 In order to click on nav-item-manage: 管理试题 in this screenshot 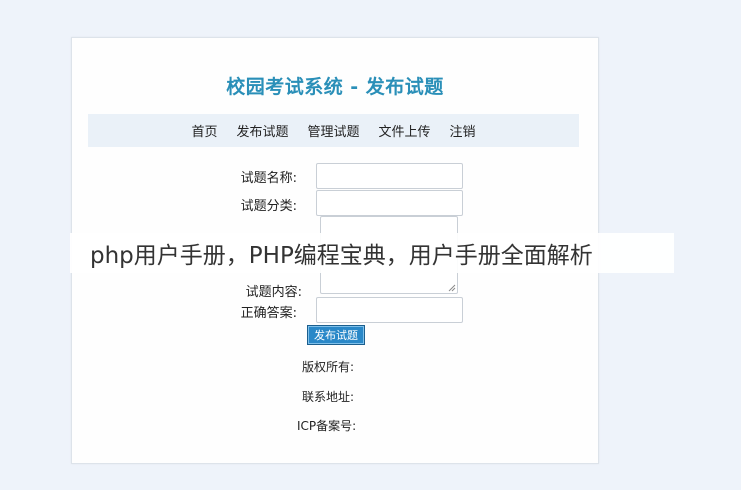, I will do `click(333, 130)`.